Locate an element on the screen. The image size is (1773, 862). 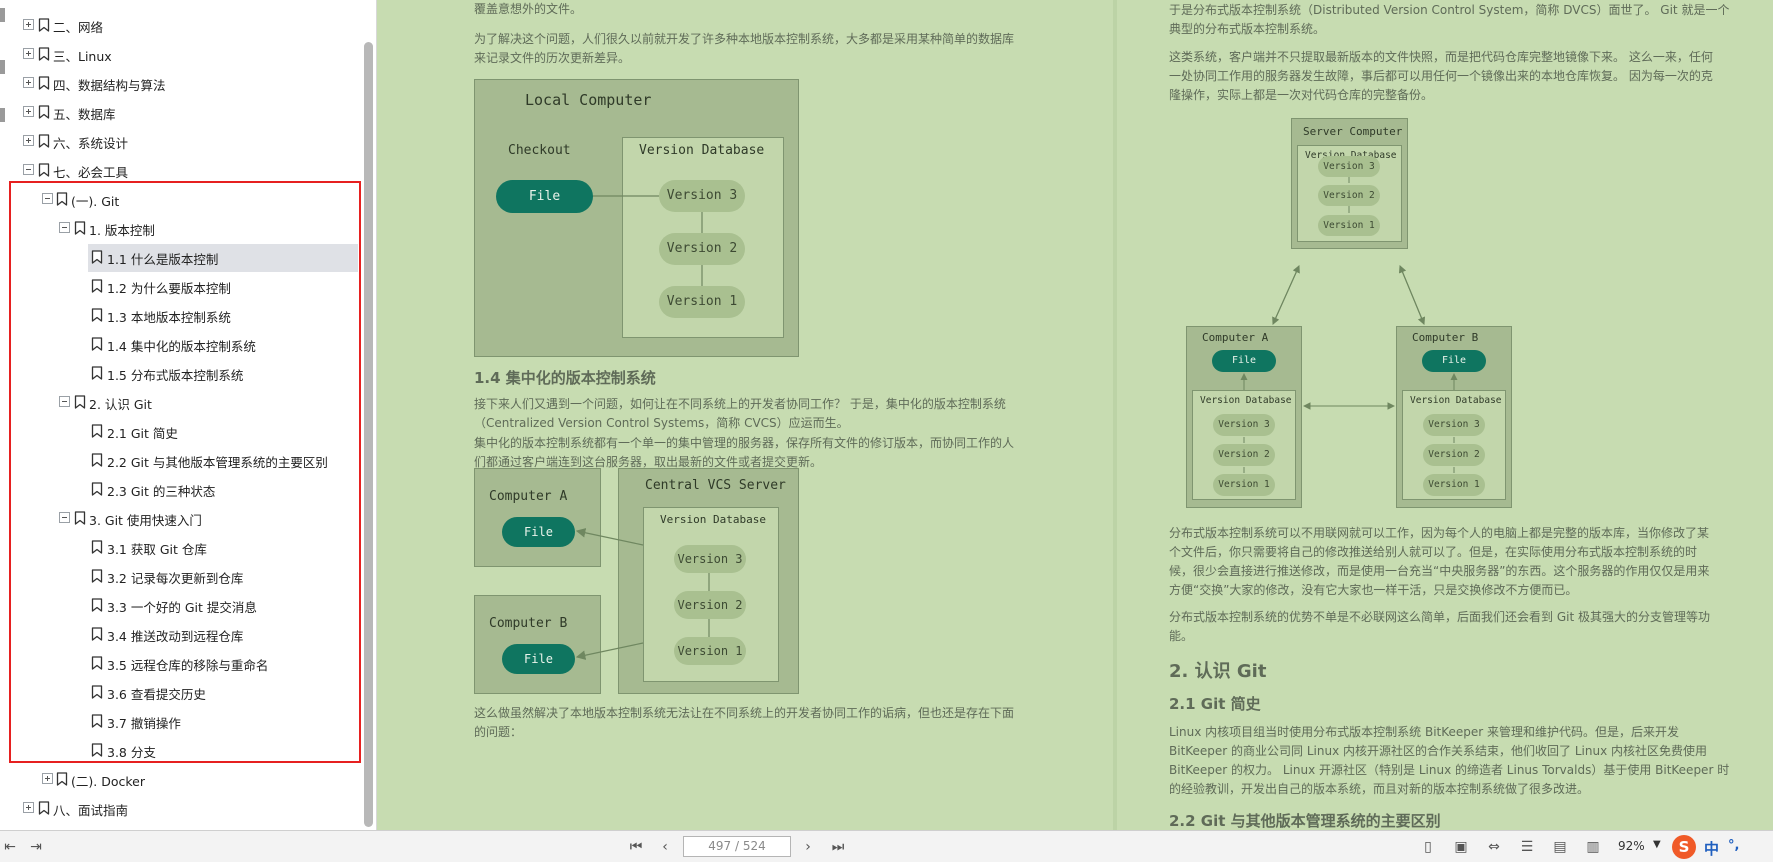
bookmark-item: 1.1 什么是版本控制 is located at coordinates (180, 257).